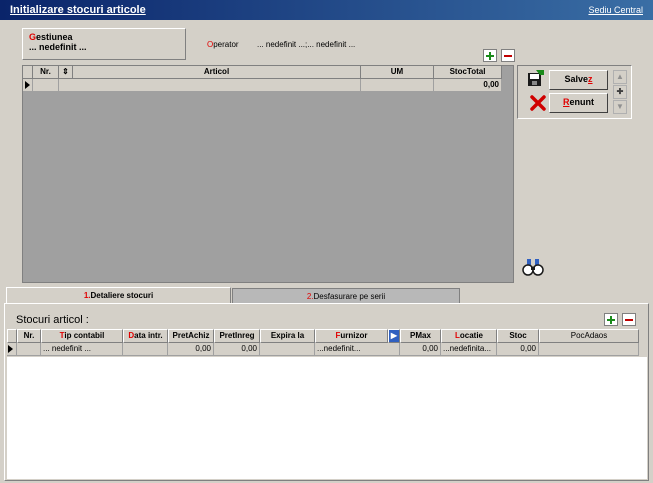 Image resolution: width=653 pixels, height=483 pixels. I want to click on expand-button: ✚, so click(620, 92).